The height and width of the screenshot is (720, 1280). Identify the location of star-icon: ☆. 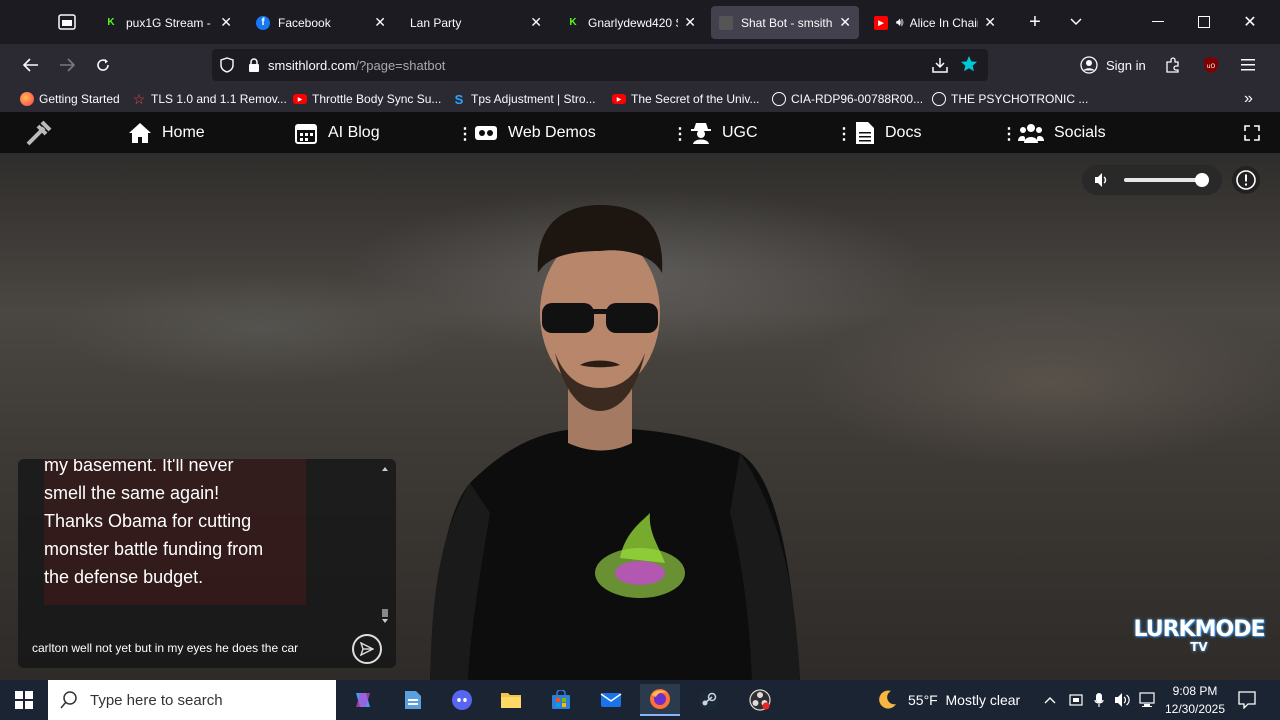
(139, 98).